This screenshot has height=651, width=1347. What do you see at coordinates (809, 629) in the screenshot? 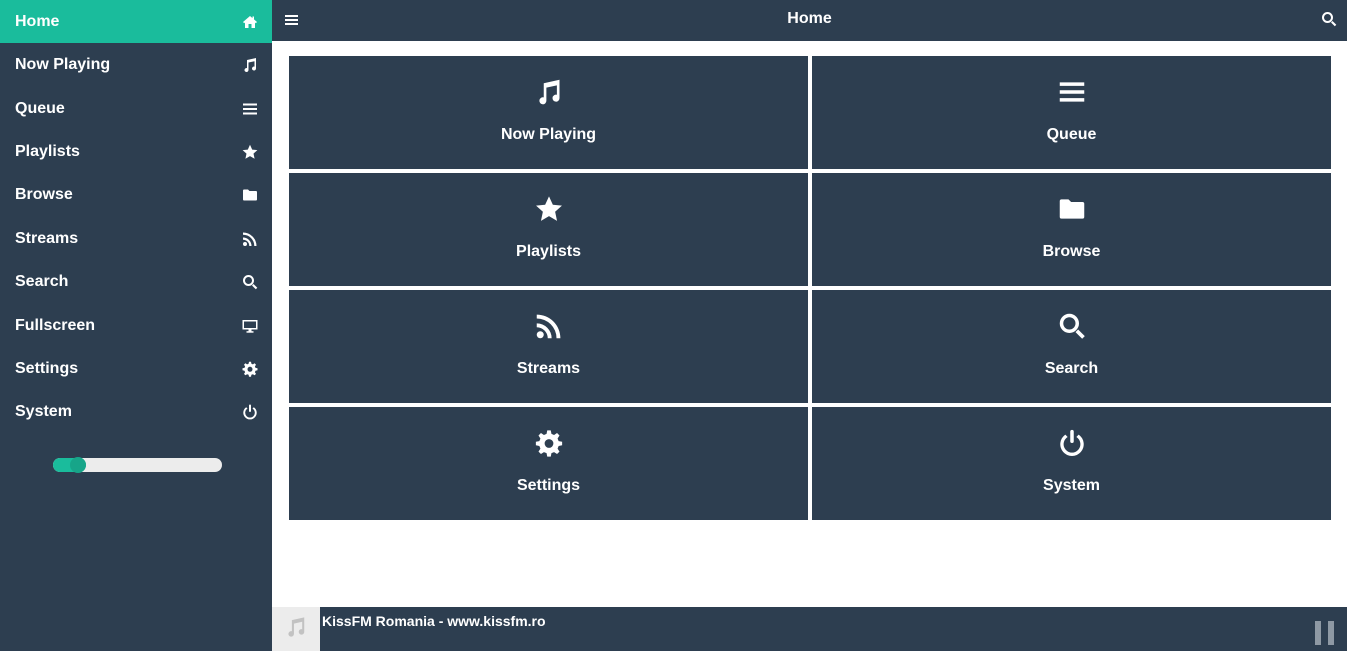
I see `player-bar: KissFM Romania - www.kissfm.ro` at bounding box center [809, 629].